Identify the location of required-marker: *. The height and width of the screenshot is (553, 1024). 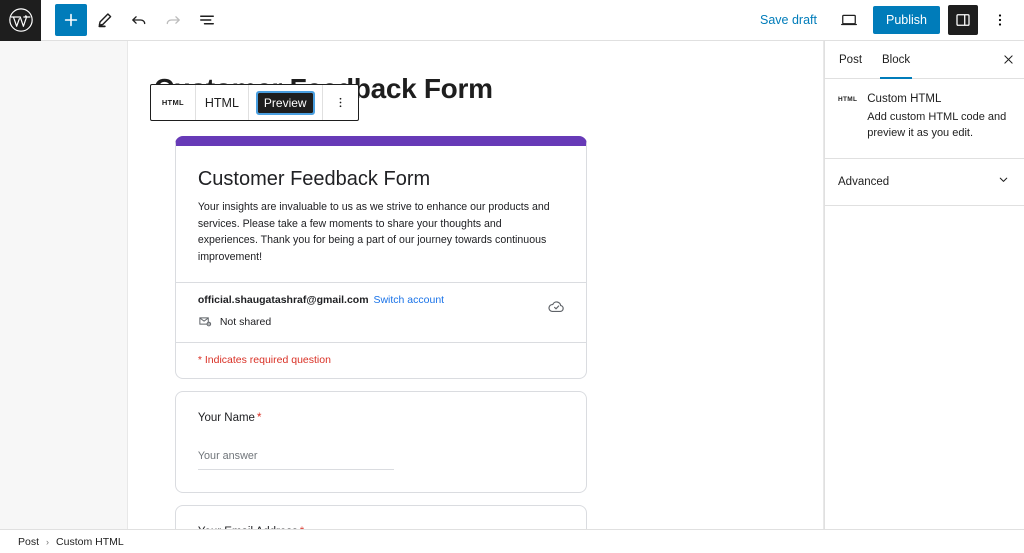
(259, 417).